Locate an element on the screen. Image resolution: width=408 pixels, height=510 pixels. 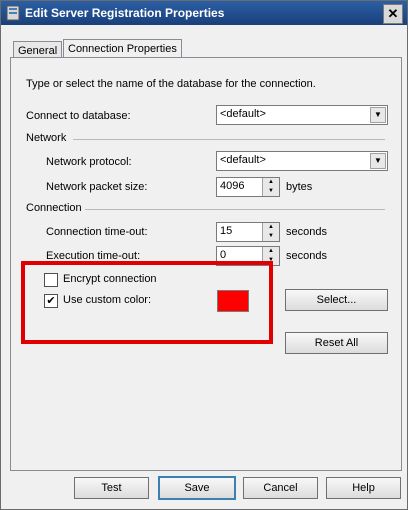
tab-connection-properties: Connection Properties is located at coordinates (122, 48).